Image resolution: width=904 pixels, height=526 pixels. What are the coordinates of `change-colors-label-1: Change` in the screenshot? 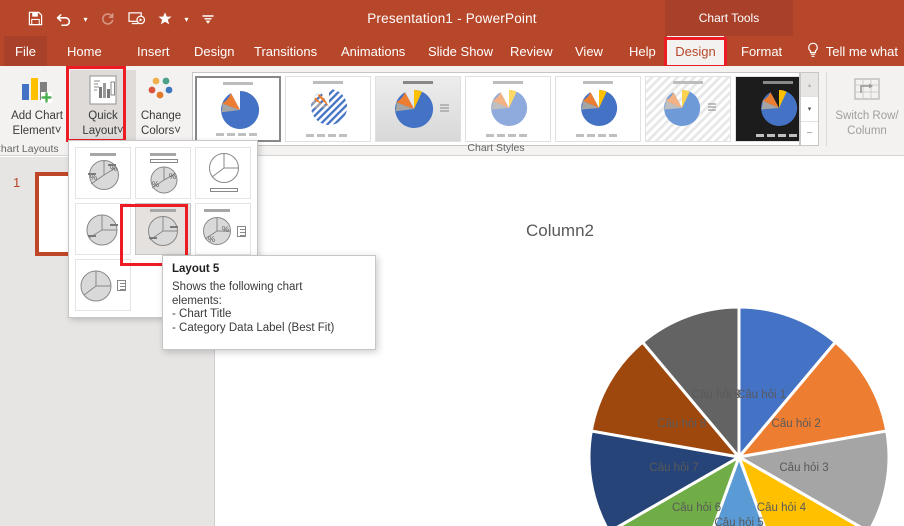 It's located at (161, 116).